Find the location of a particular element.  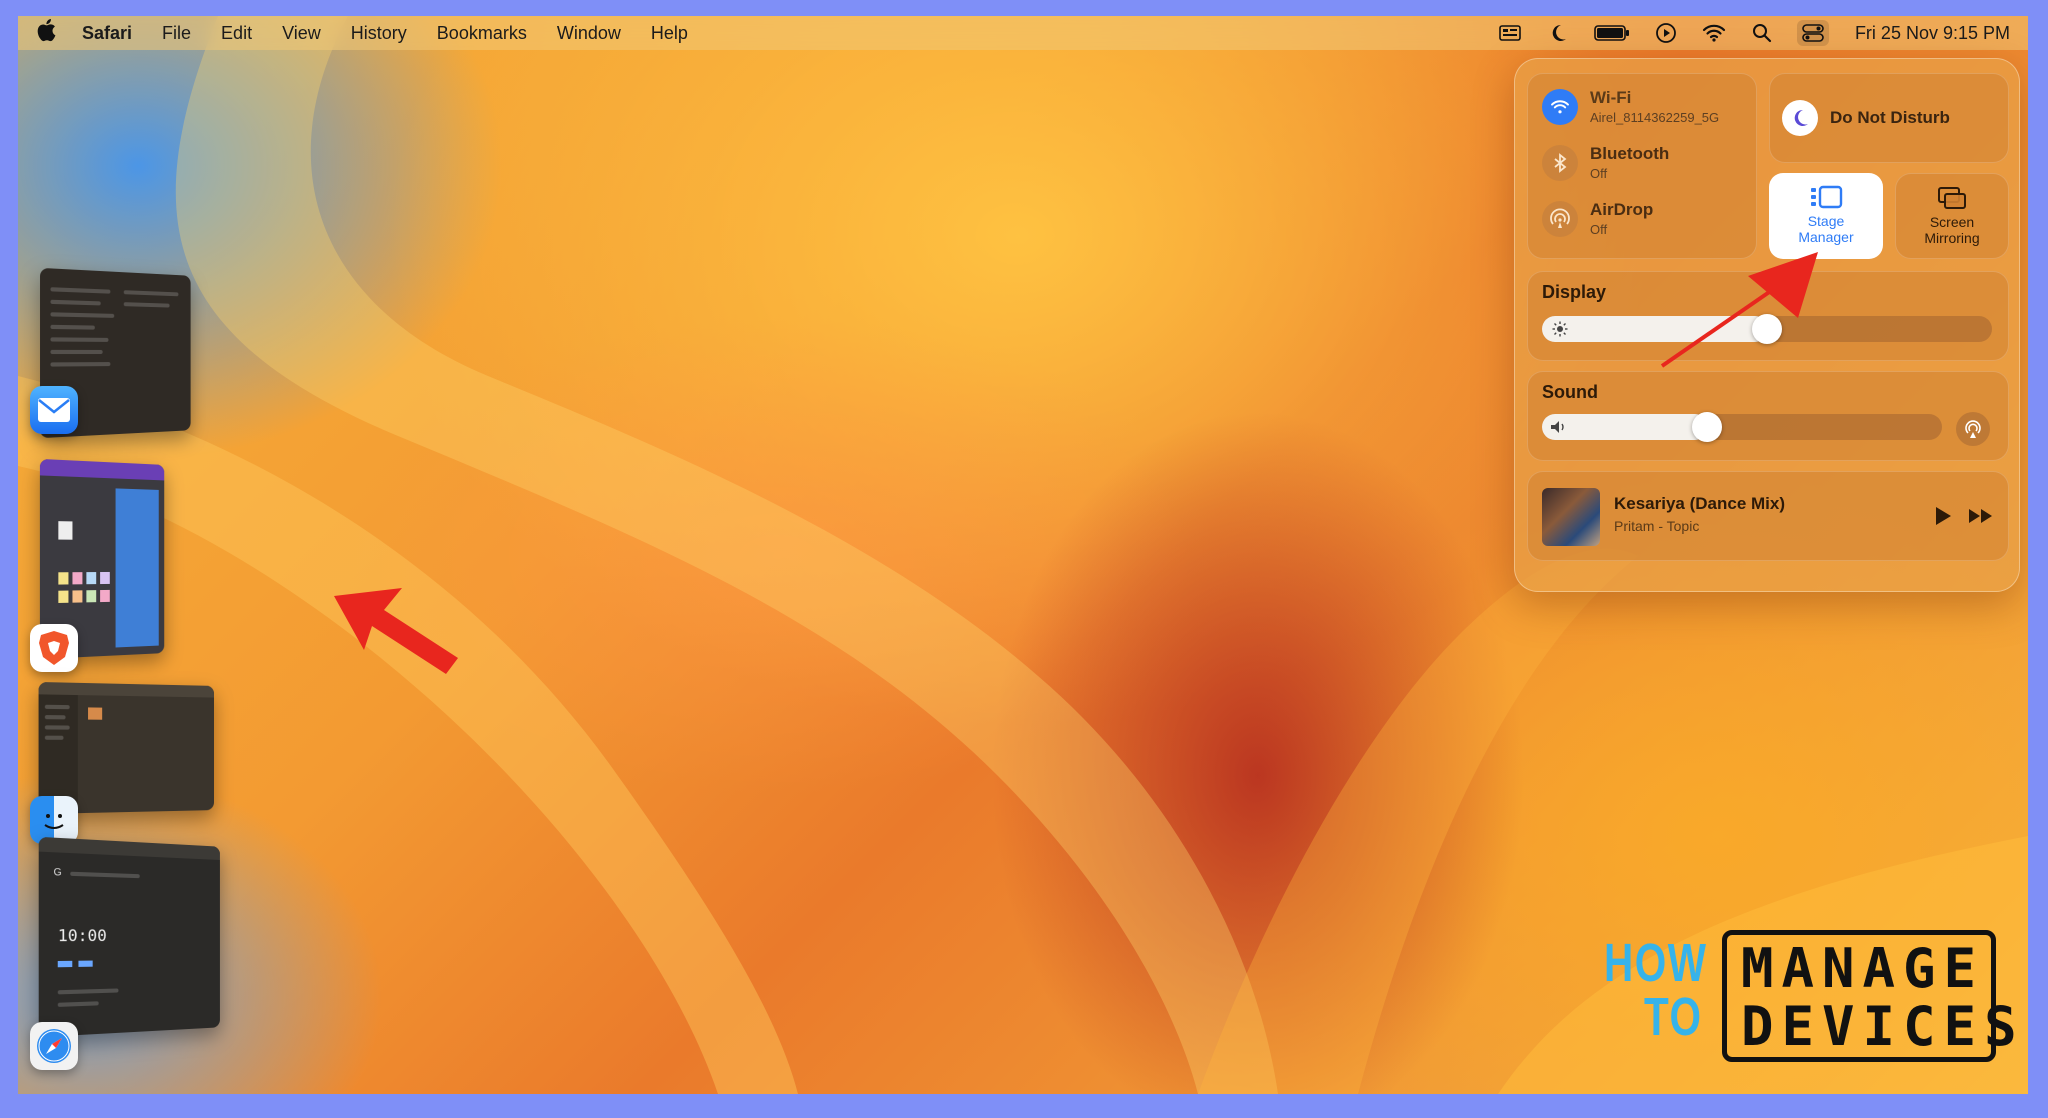

airplay-audio-icon is located at coordinates (1973, 429).